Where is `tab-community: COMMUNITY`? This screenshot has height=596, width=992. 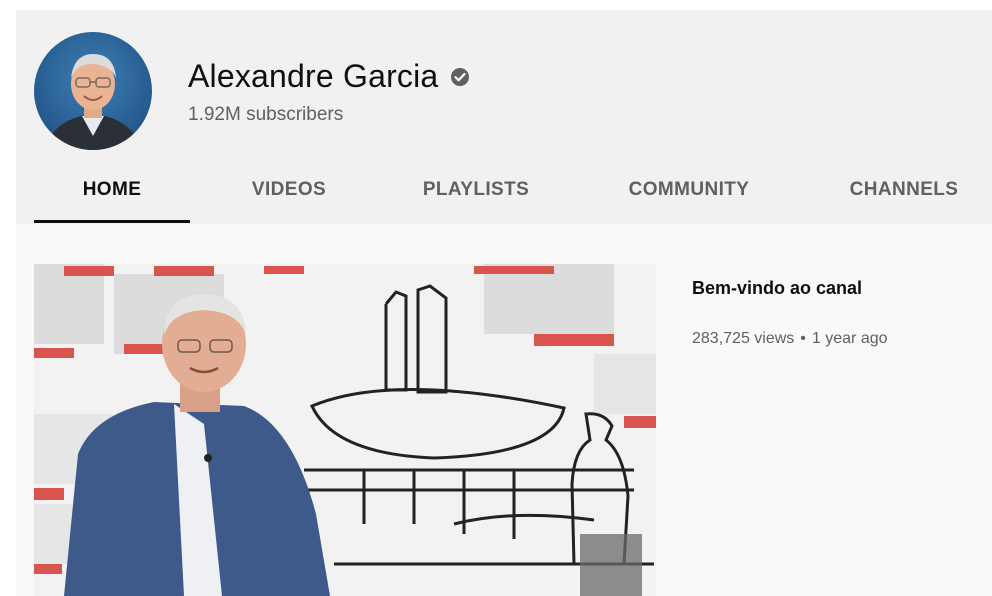
tab-community: COMMUNITY is located at coordinates (689, 197).